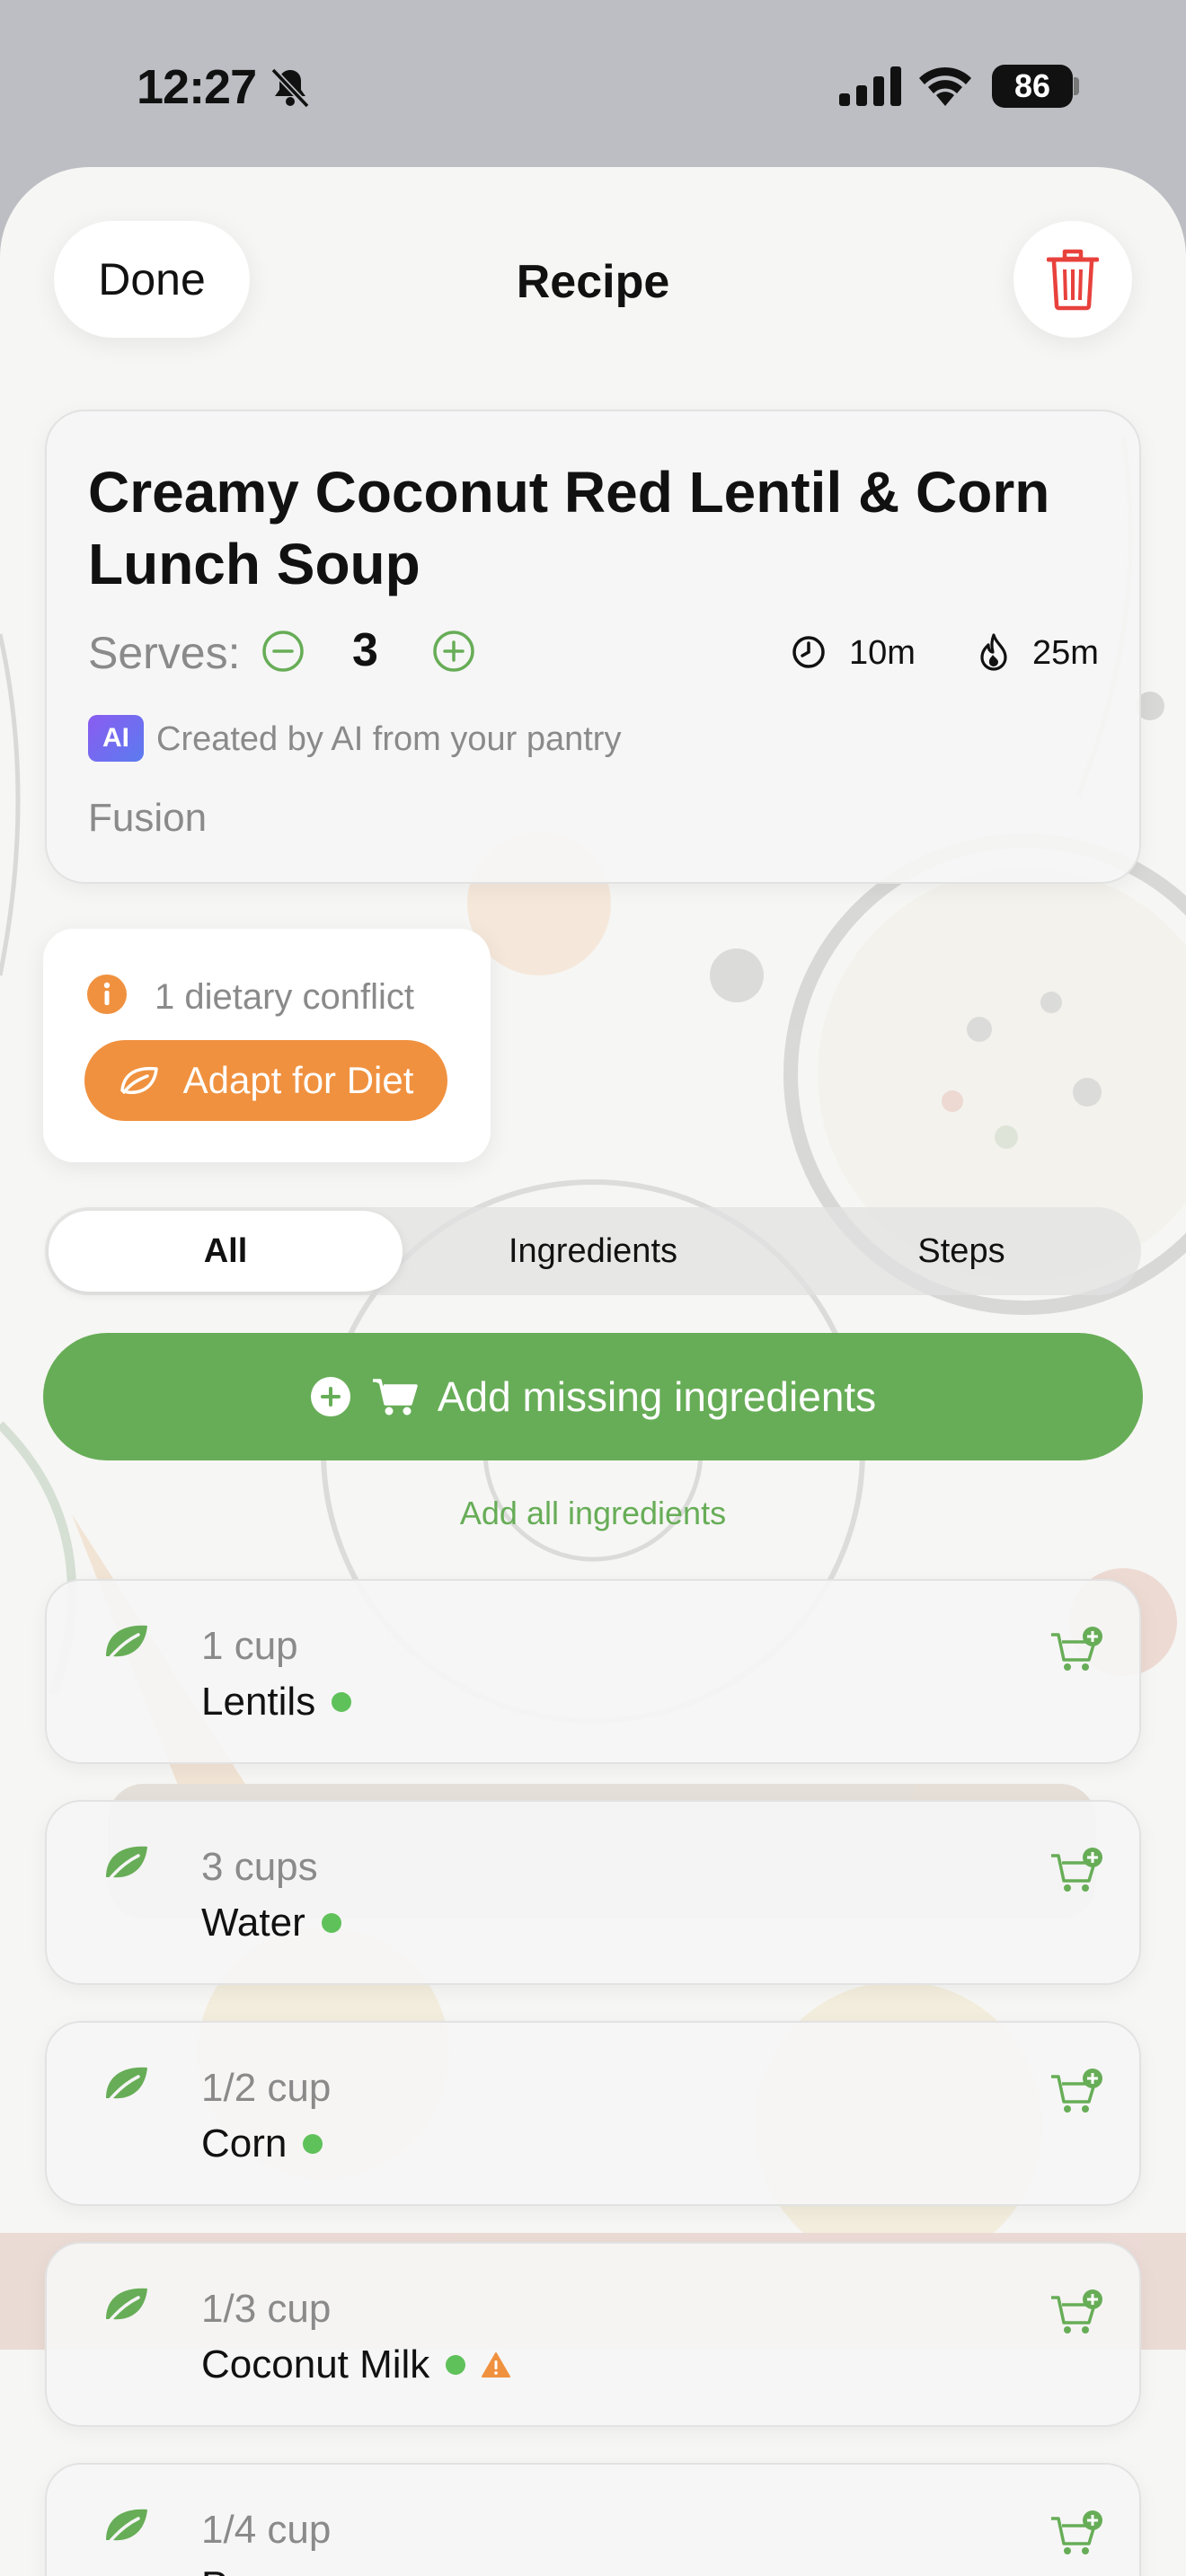 Image resolution: width=1186 pixels, height=2576 pixels. I want to click on ingredient-item: 1 cup Lentils, so click(593, 1671).